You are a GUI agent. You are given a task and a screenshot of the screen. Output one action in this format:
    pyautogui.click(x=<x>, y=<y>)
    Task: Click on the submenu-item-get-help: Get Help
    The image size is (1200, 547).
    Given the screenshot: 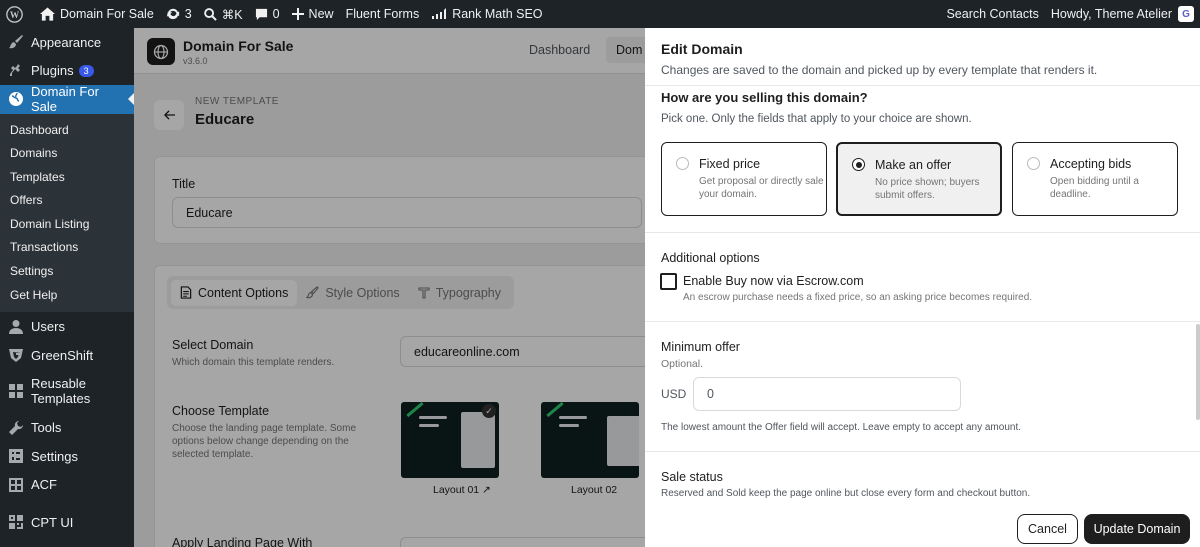 What is the action you would take?
    pyautogui.click(x=67, y=296)
    